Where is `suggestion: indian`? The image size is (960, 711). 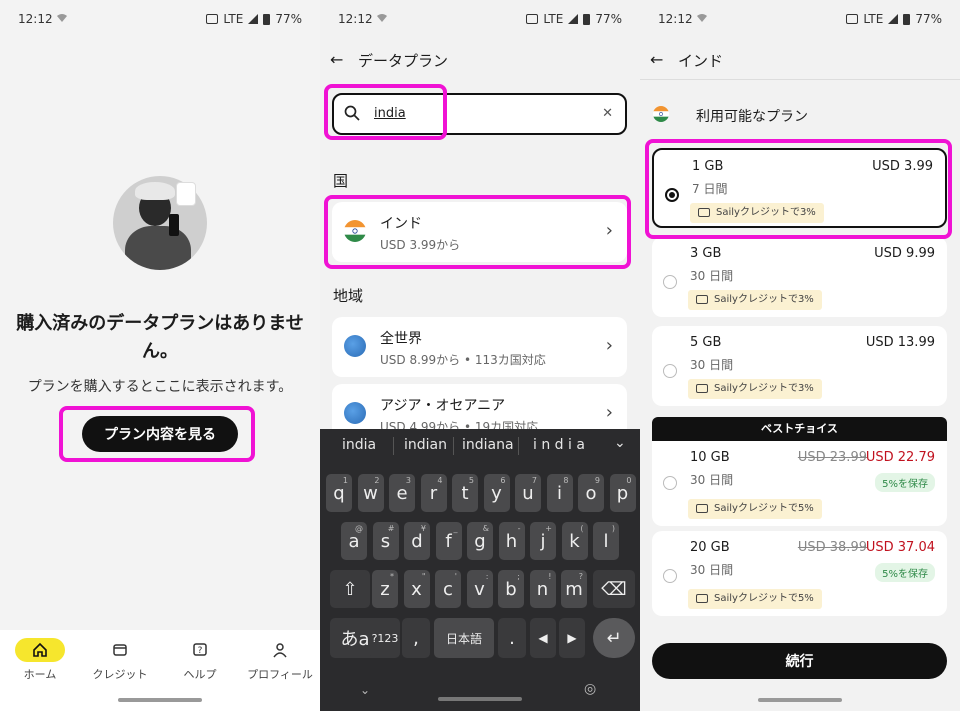
suggestion: indian is located at coordinates (425, 445).